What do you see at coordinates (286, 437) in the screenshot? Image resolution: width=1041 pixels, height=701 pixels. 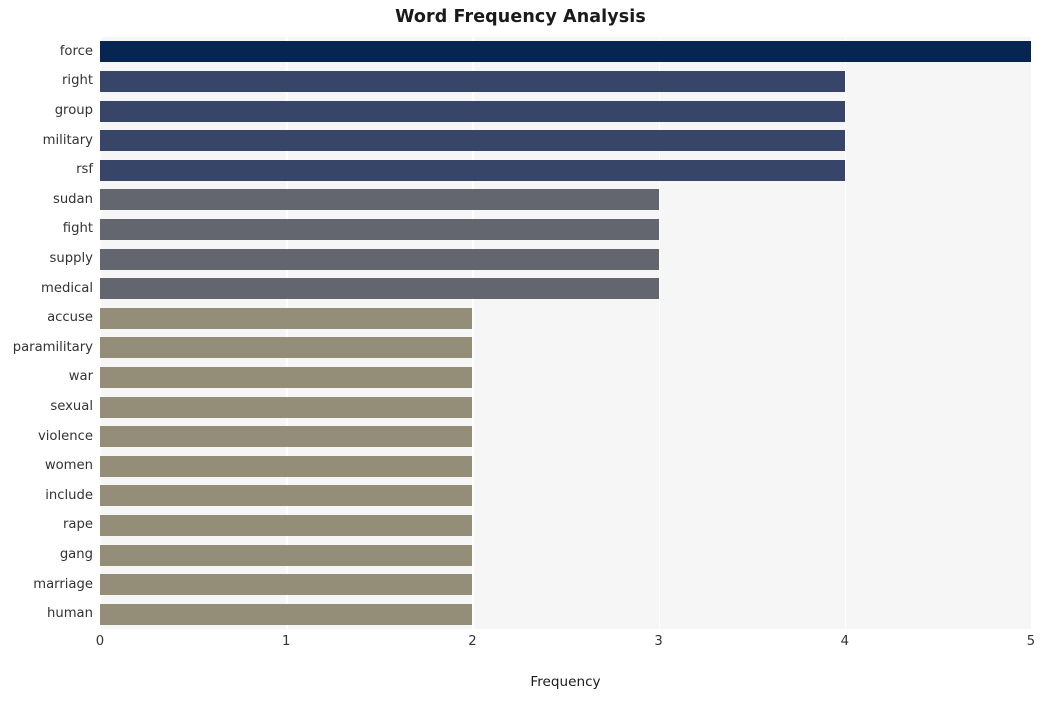 I see `bar-violence` at bounding box center [286, 437].